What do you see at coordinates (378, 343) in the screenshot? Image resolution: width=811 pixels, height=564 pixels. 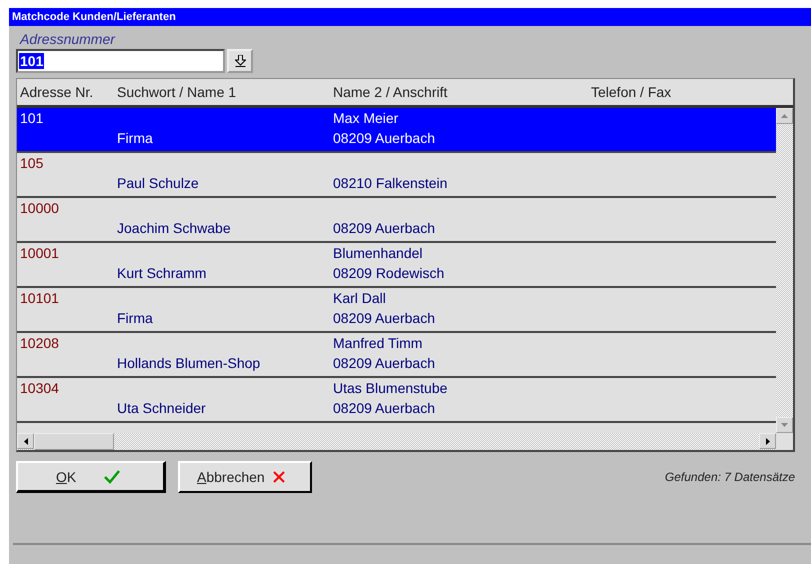 I see `table-cell-text: Manfred Timm` at bounding box center [378, 343].